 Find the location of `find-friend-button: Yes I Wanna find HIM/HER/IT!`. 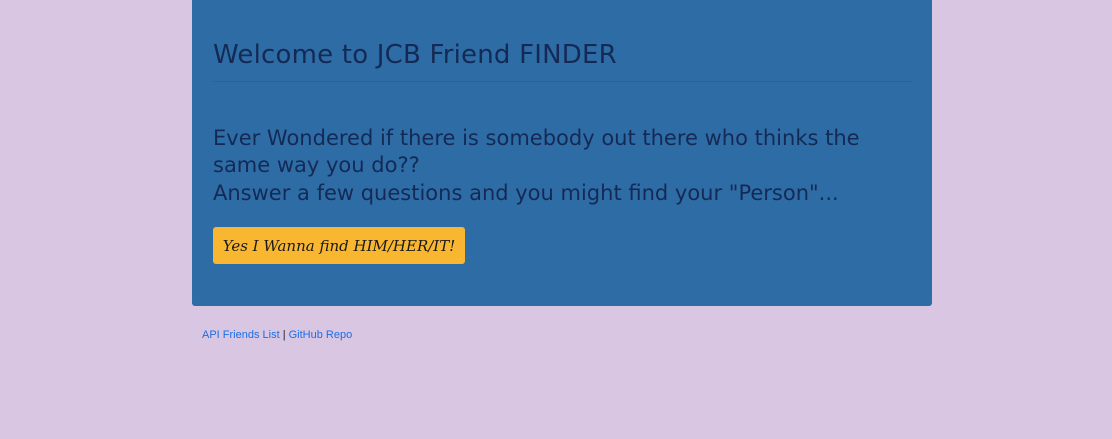

find-friend-button: Yes I Wanna find HIM/HER/IT! is located at coordinates (339, 245).